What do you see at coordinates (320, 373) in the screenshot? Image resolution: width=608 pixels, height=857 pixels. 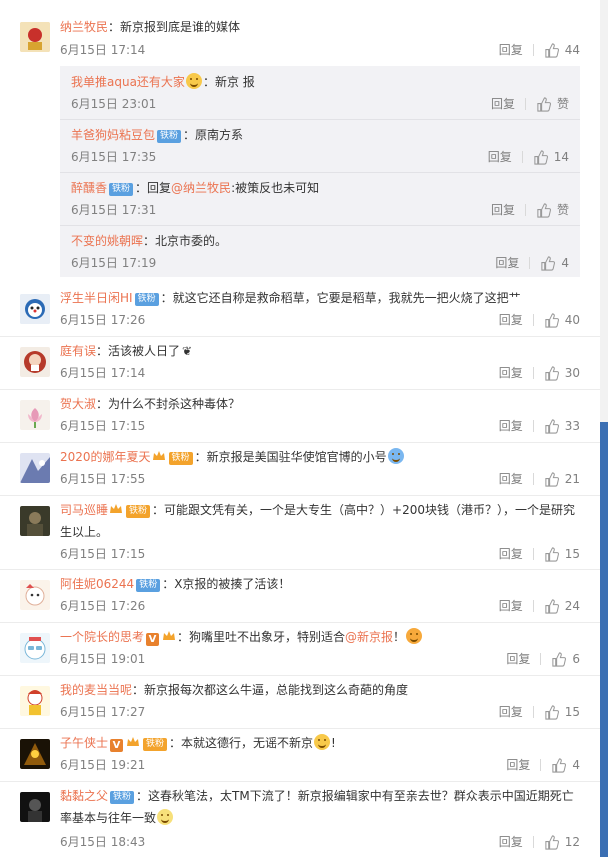 I see `comment-meta: 6月15日 17:14 回复 30` at bounding box center [320, 373].